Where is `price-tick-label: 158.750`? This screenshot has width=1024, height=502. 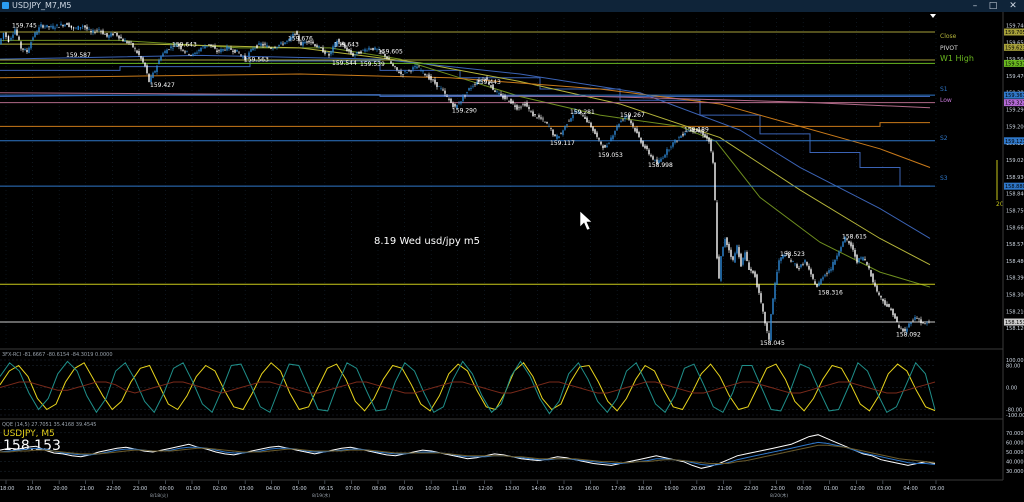 price-tick-label: 158.750 is located at coordinates (1015, 211).